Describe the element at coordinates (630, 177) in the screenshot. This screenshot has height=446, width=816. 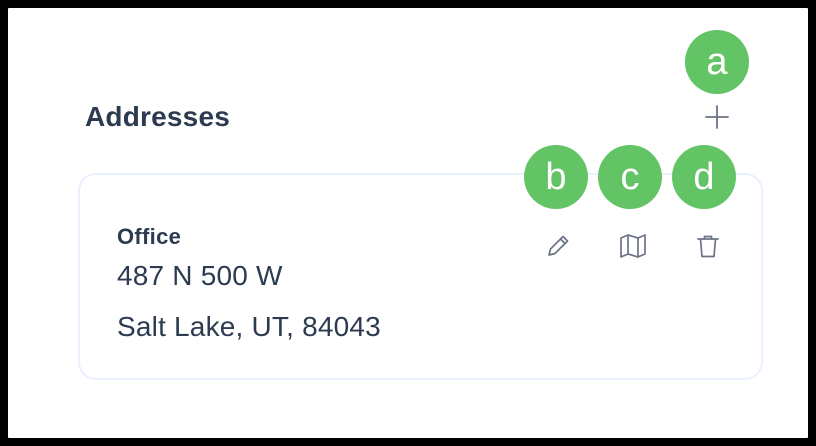
I see `annotation-marker-c: c` at that location.